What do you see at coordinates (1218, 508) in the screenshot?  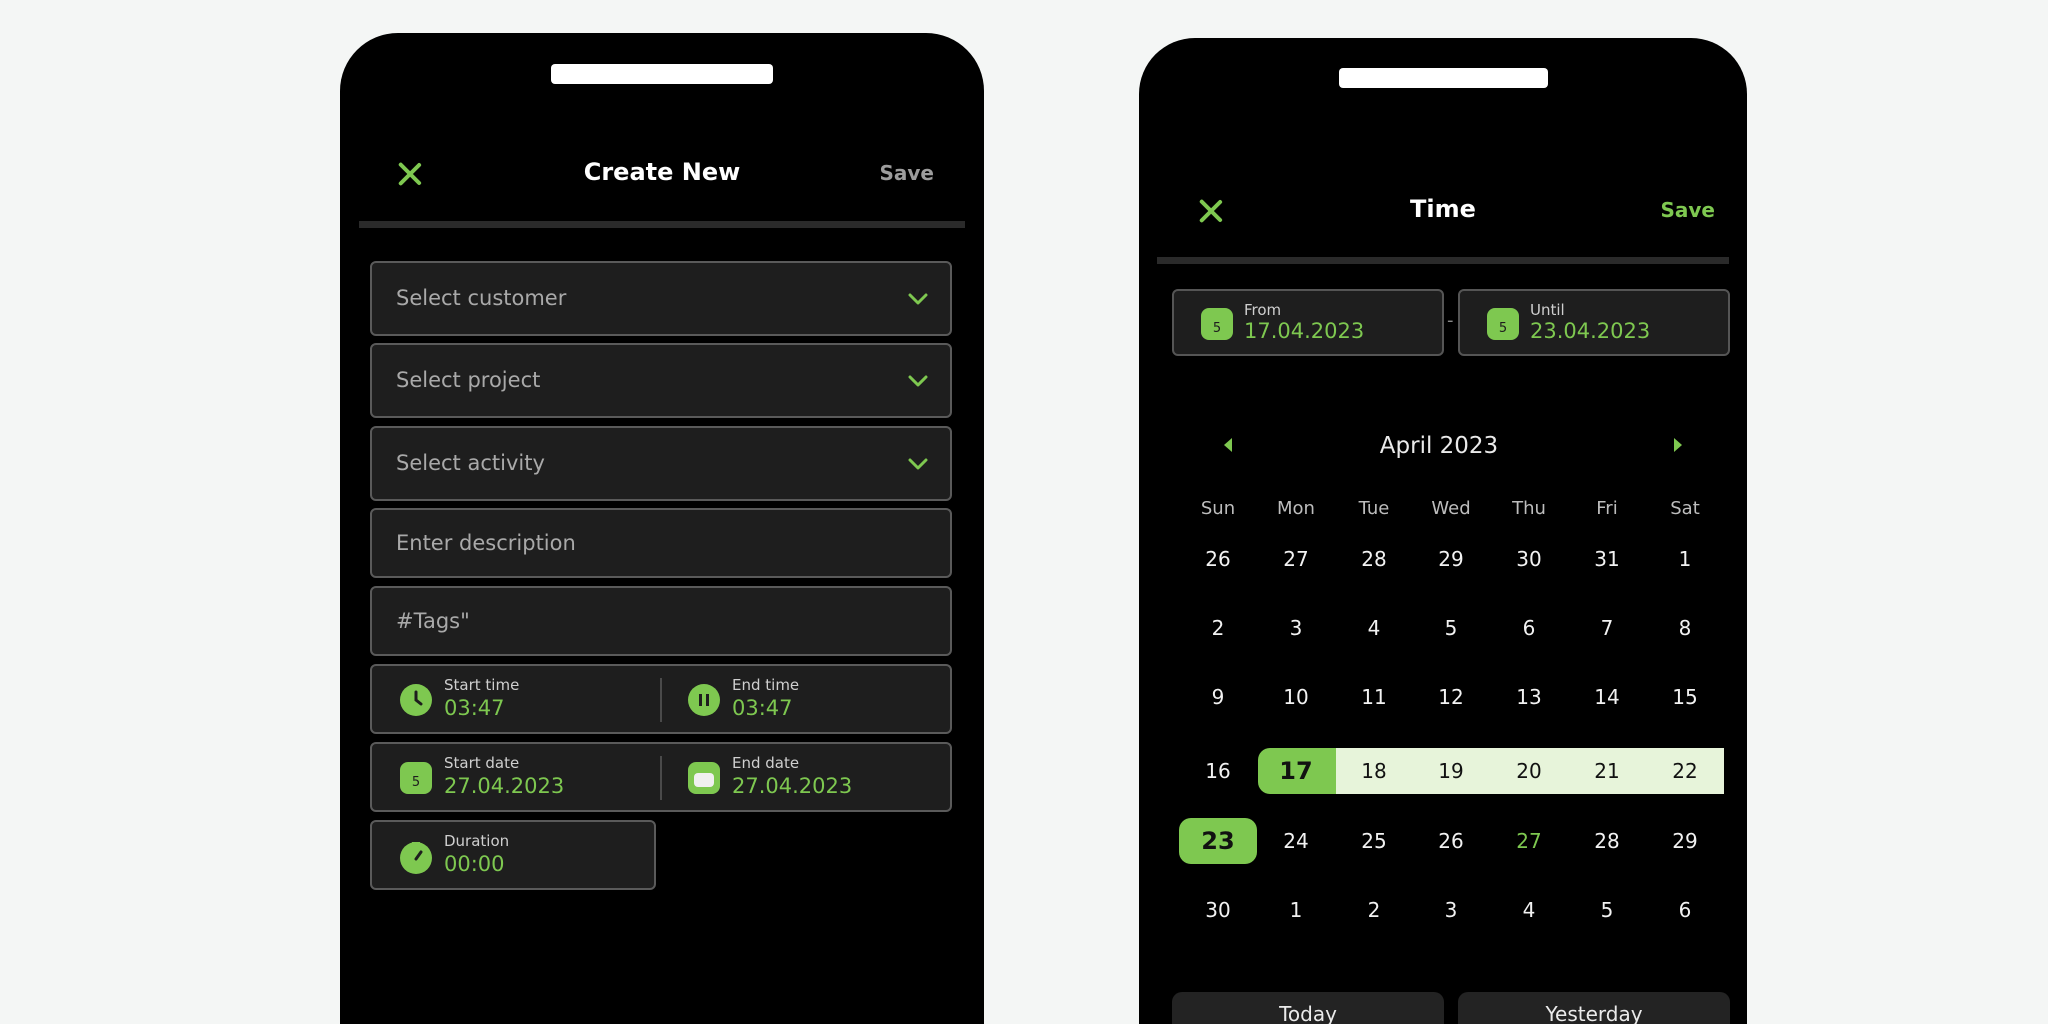 I see `weekday-label: Sun` at bounding box center [1218, 508].